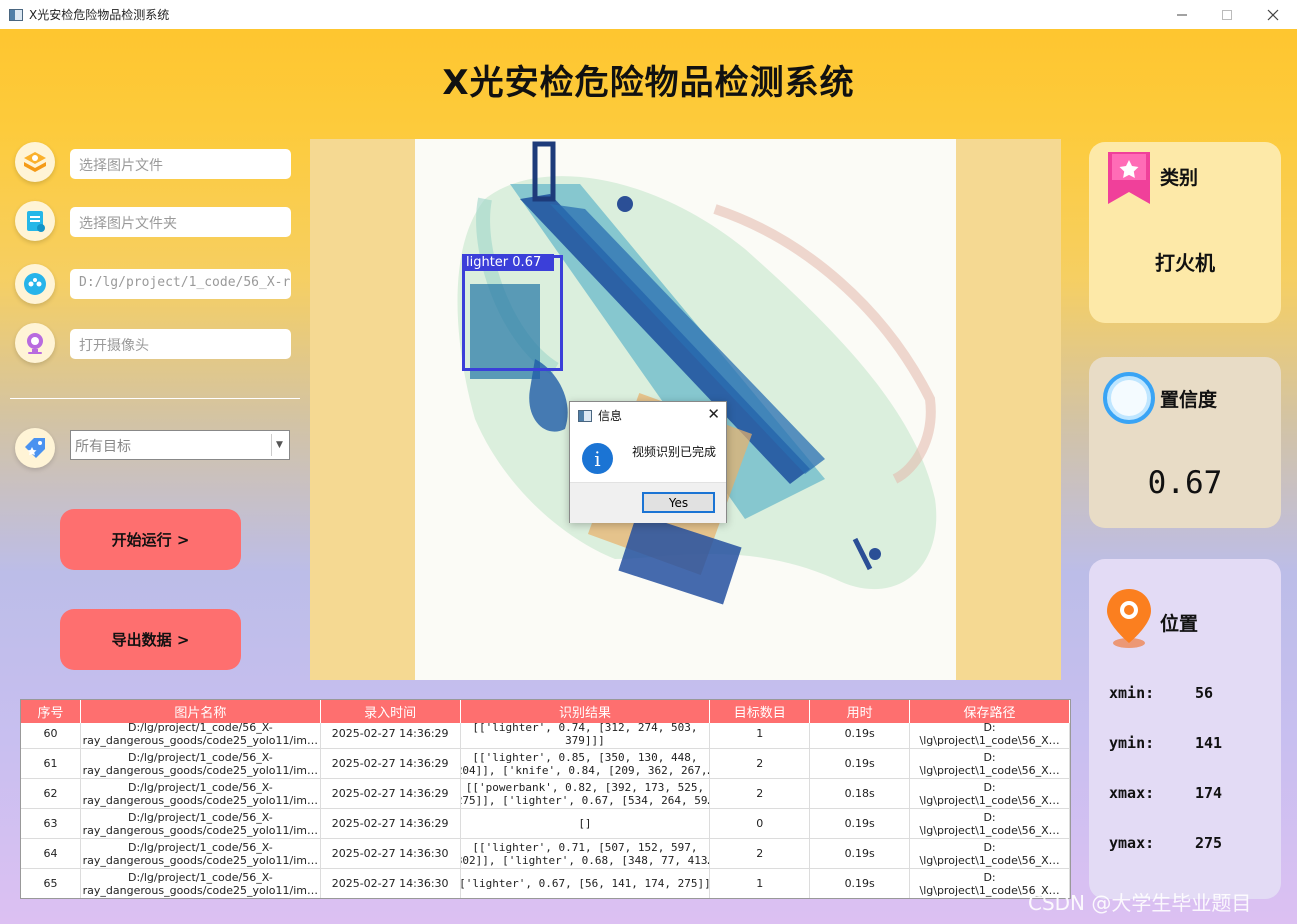 This screenshot has height=924, width=1297. I want to click on confidence-card: 置信度 0.67, so click(1185, 442).